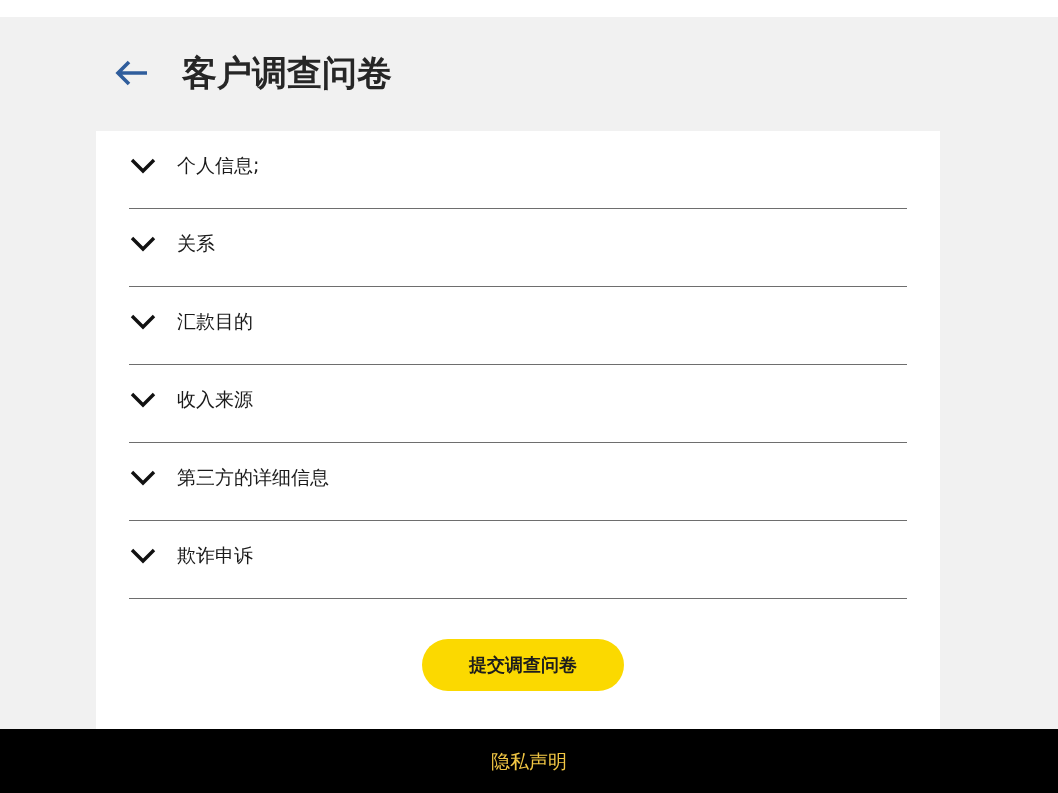 The width and height of the screenshot is (1058, 793). What do you see at coordinates (529, 761) in the screenshot?
I see `privacy-link: 隐私声明` at bounding box center [529, 761].